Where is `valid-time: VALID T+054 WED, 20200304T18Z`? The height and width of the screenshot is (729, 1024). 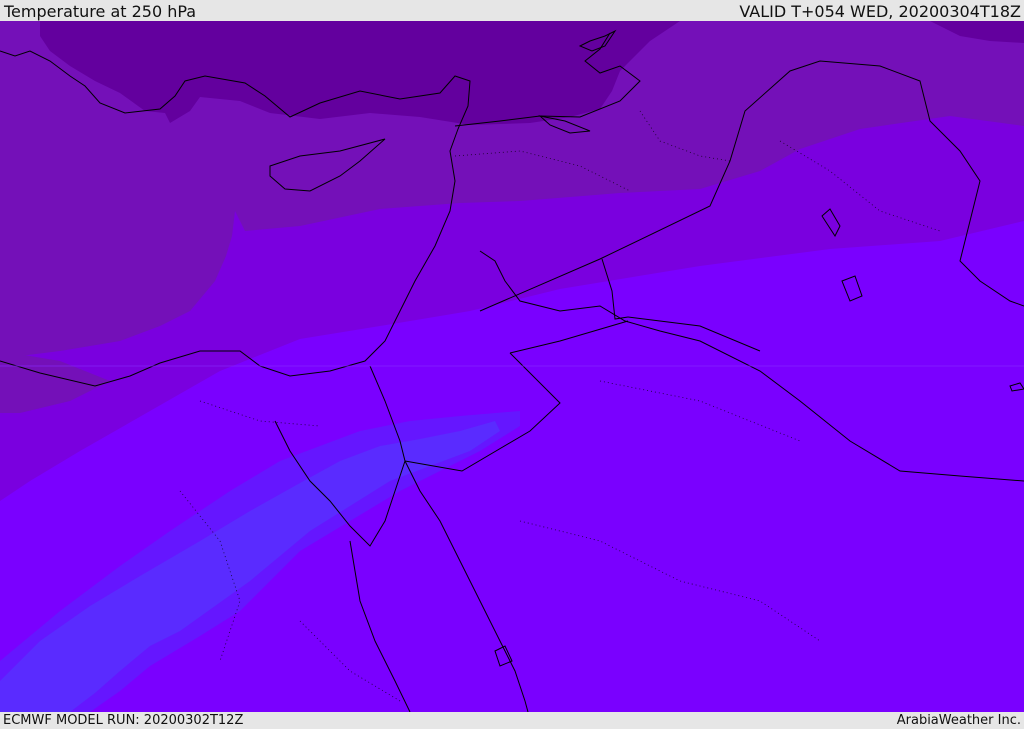 valid-time: VALID T+054 WED, 20200304T18Z is located at coordinates (880, 11).